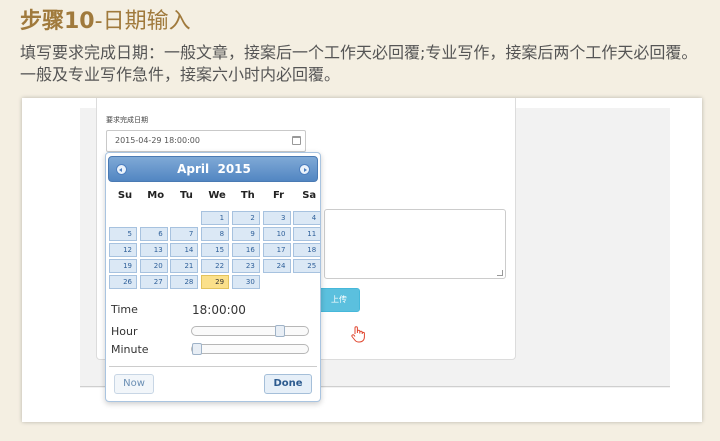  What do you see at coordinates (186, 195) in the screenshot?
I see `weekday-header: Tu` at bounding box center [186, 195].